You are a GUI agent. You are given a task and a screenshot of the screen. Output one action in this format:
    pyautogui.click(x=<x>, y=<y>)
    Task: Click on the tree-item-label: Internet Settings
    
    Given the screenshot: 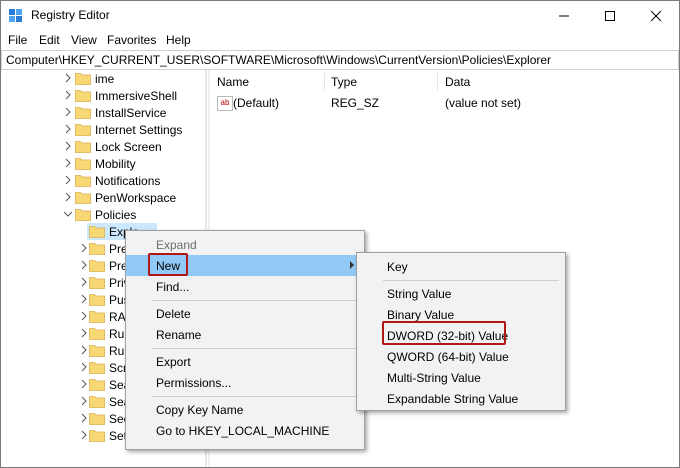 What is the action you would take?
    pyautogui.click(x=139, y=130)
    